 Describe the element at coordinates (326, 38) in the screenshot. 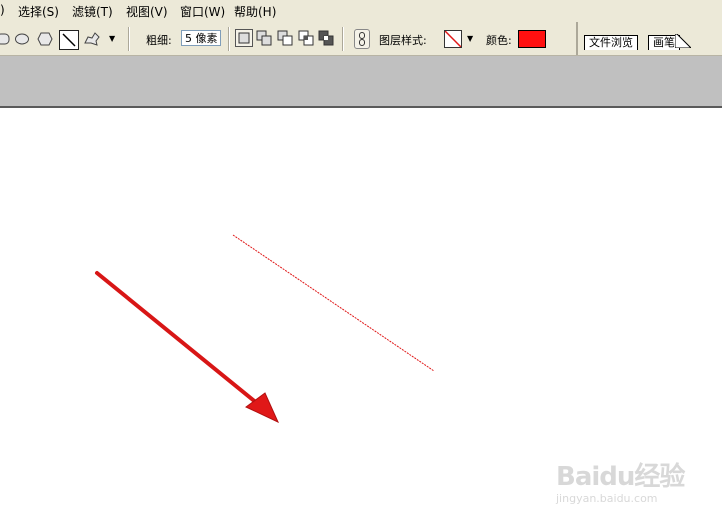

I see `exclude-overlapping-shape-areas-button` at that location.